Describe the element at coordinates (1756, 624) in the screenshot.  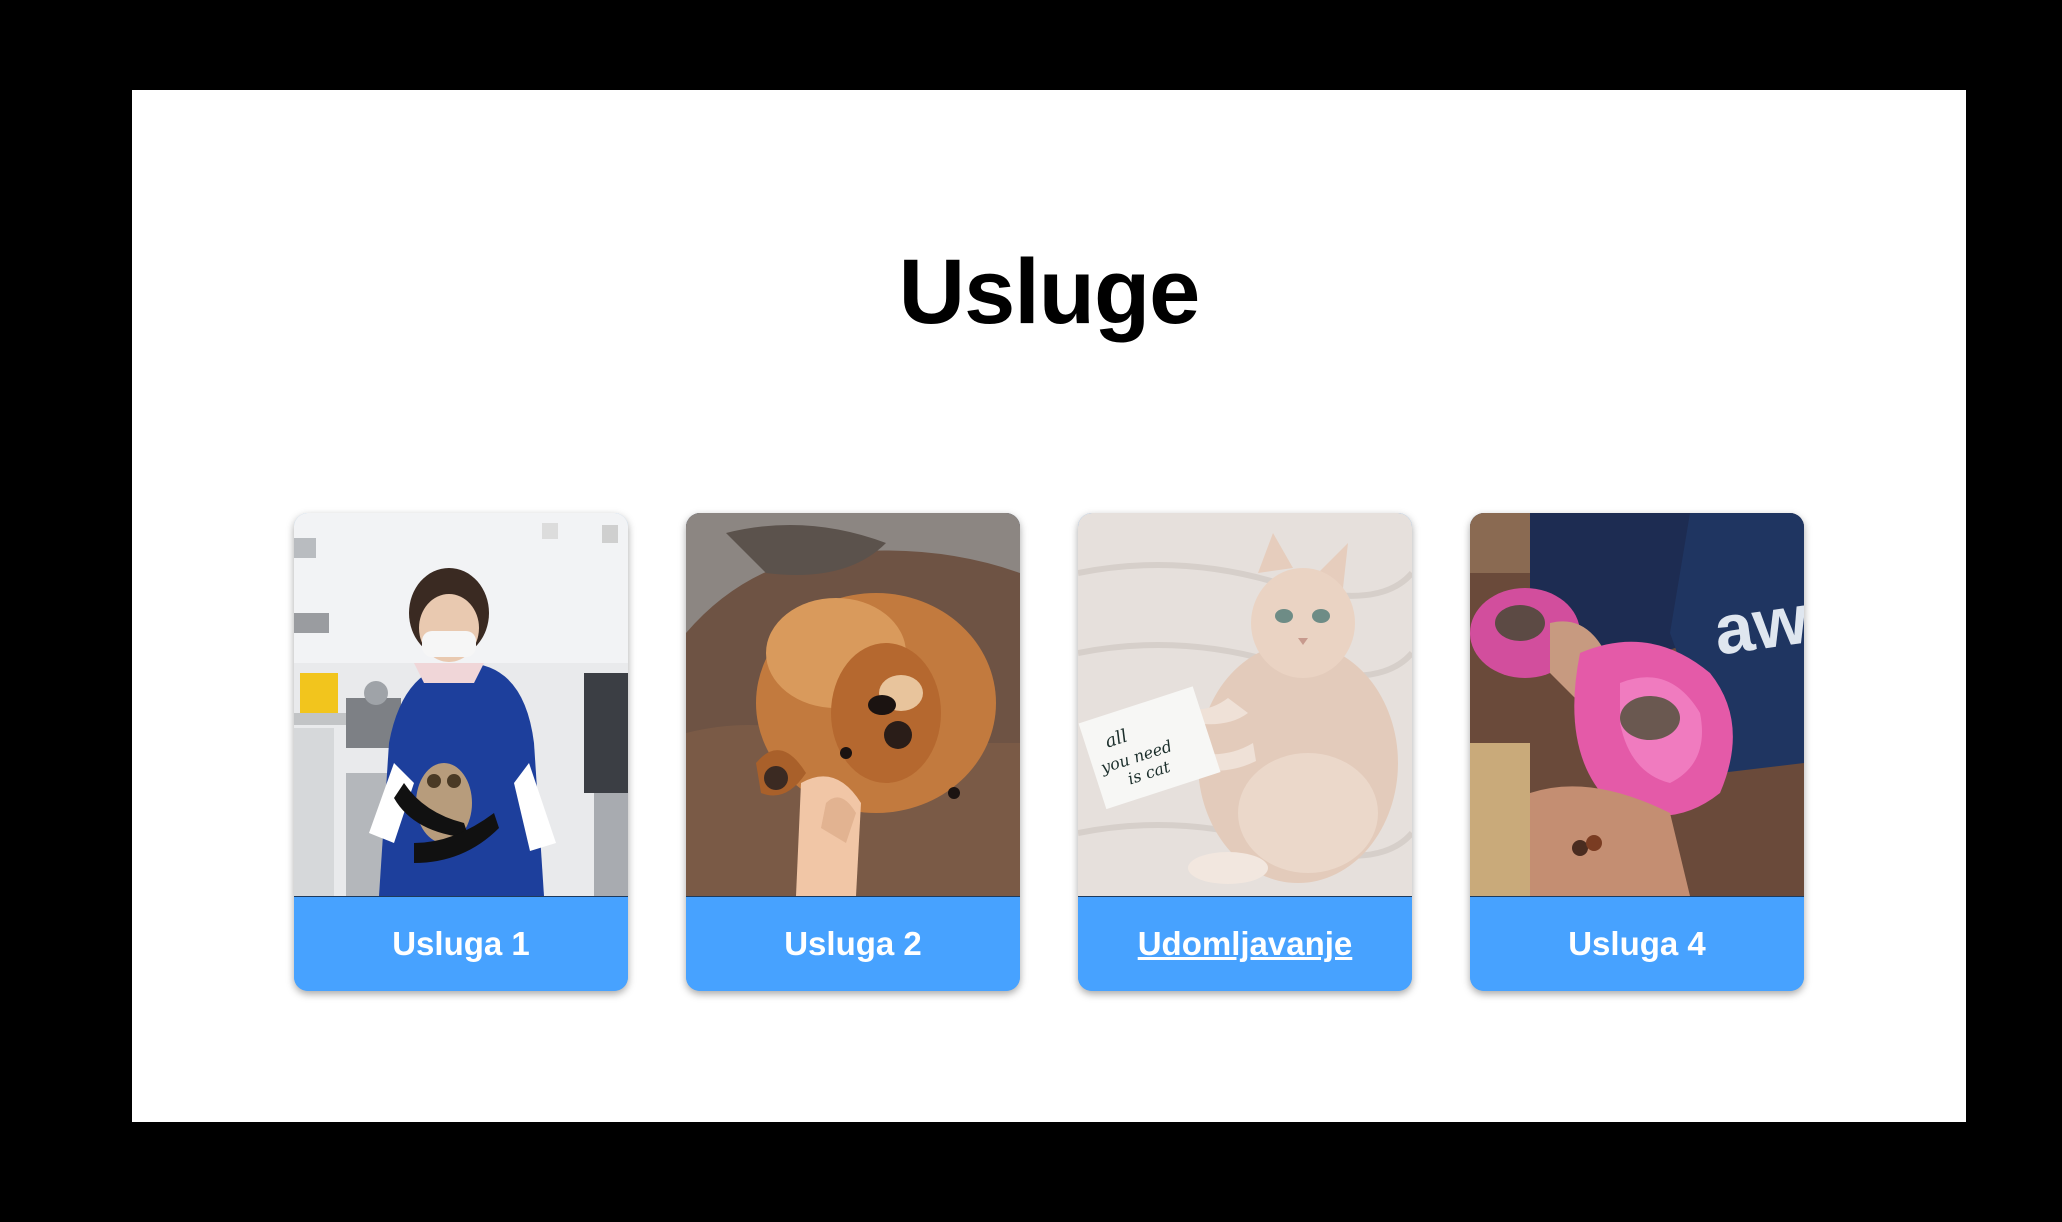
I see `svg-text: aw` at that location.